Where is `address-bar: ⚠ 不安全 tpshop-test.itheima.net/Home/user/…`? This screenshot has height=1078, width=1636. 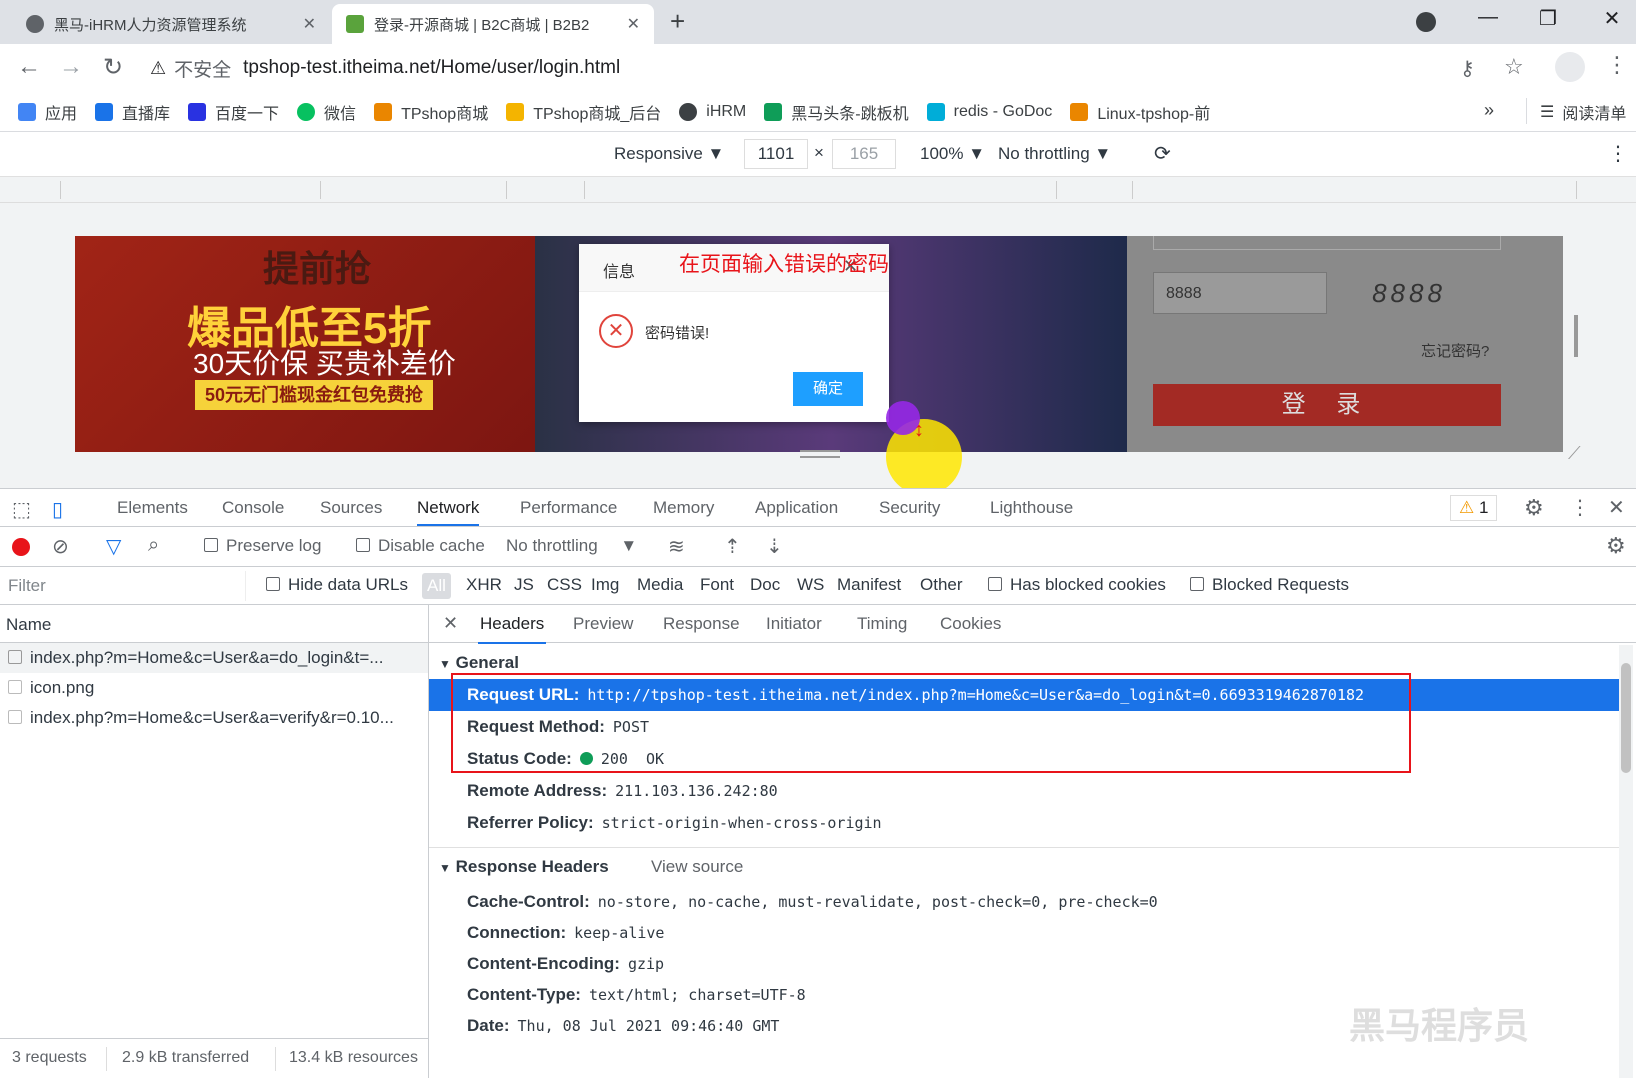 address-bar: ⚠ 不安全 tpshop-test.itheima.net/Home/user/… is located at coordinates (800, 68).